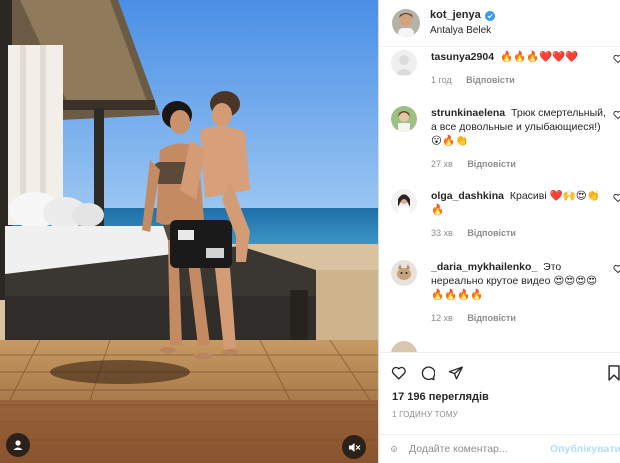 This screenshot has width=620, height=463. What do you see at coordinates (585, 449) in the screenshot?
I see `publish-button: Опублікувати` at bounding box center [585, 449].